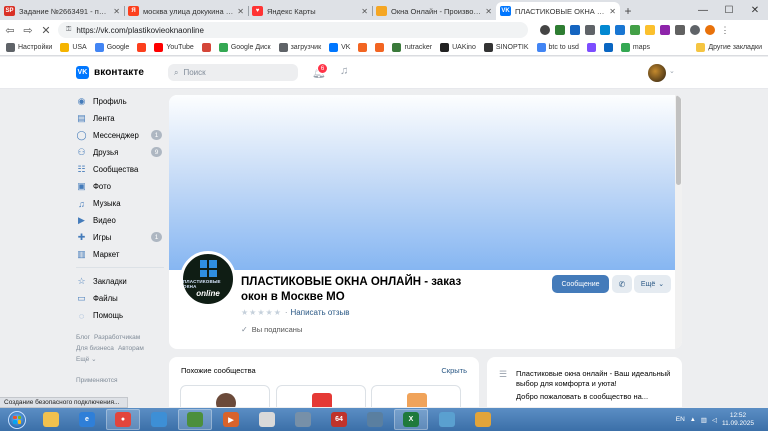 Image resolution: width=768 pixels, height=431 pixels. Describe the element at coordinates (62, 11) in the screenshot. I see `browser-tab: SP Задание №2663491 - просмо ✕` at that location.